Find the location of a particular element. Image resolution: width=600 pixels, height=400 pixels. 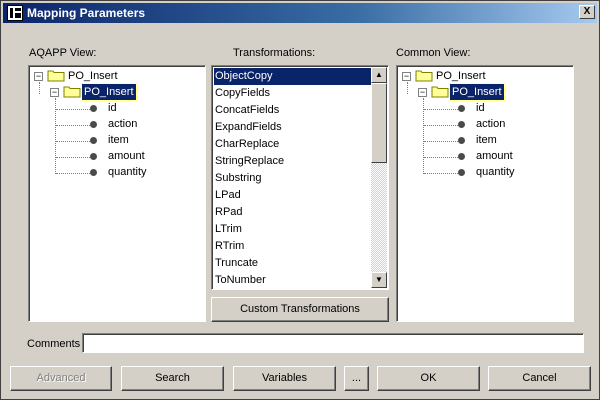

aqapp-view-label: AQAPP View: is located at coordinates (63, 53).